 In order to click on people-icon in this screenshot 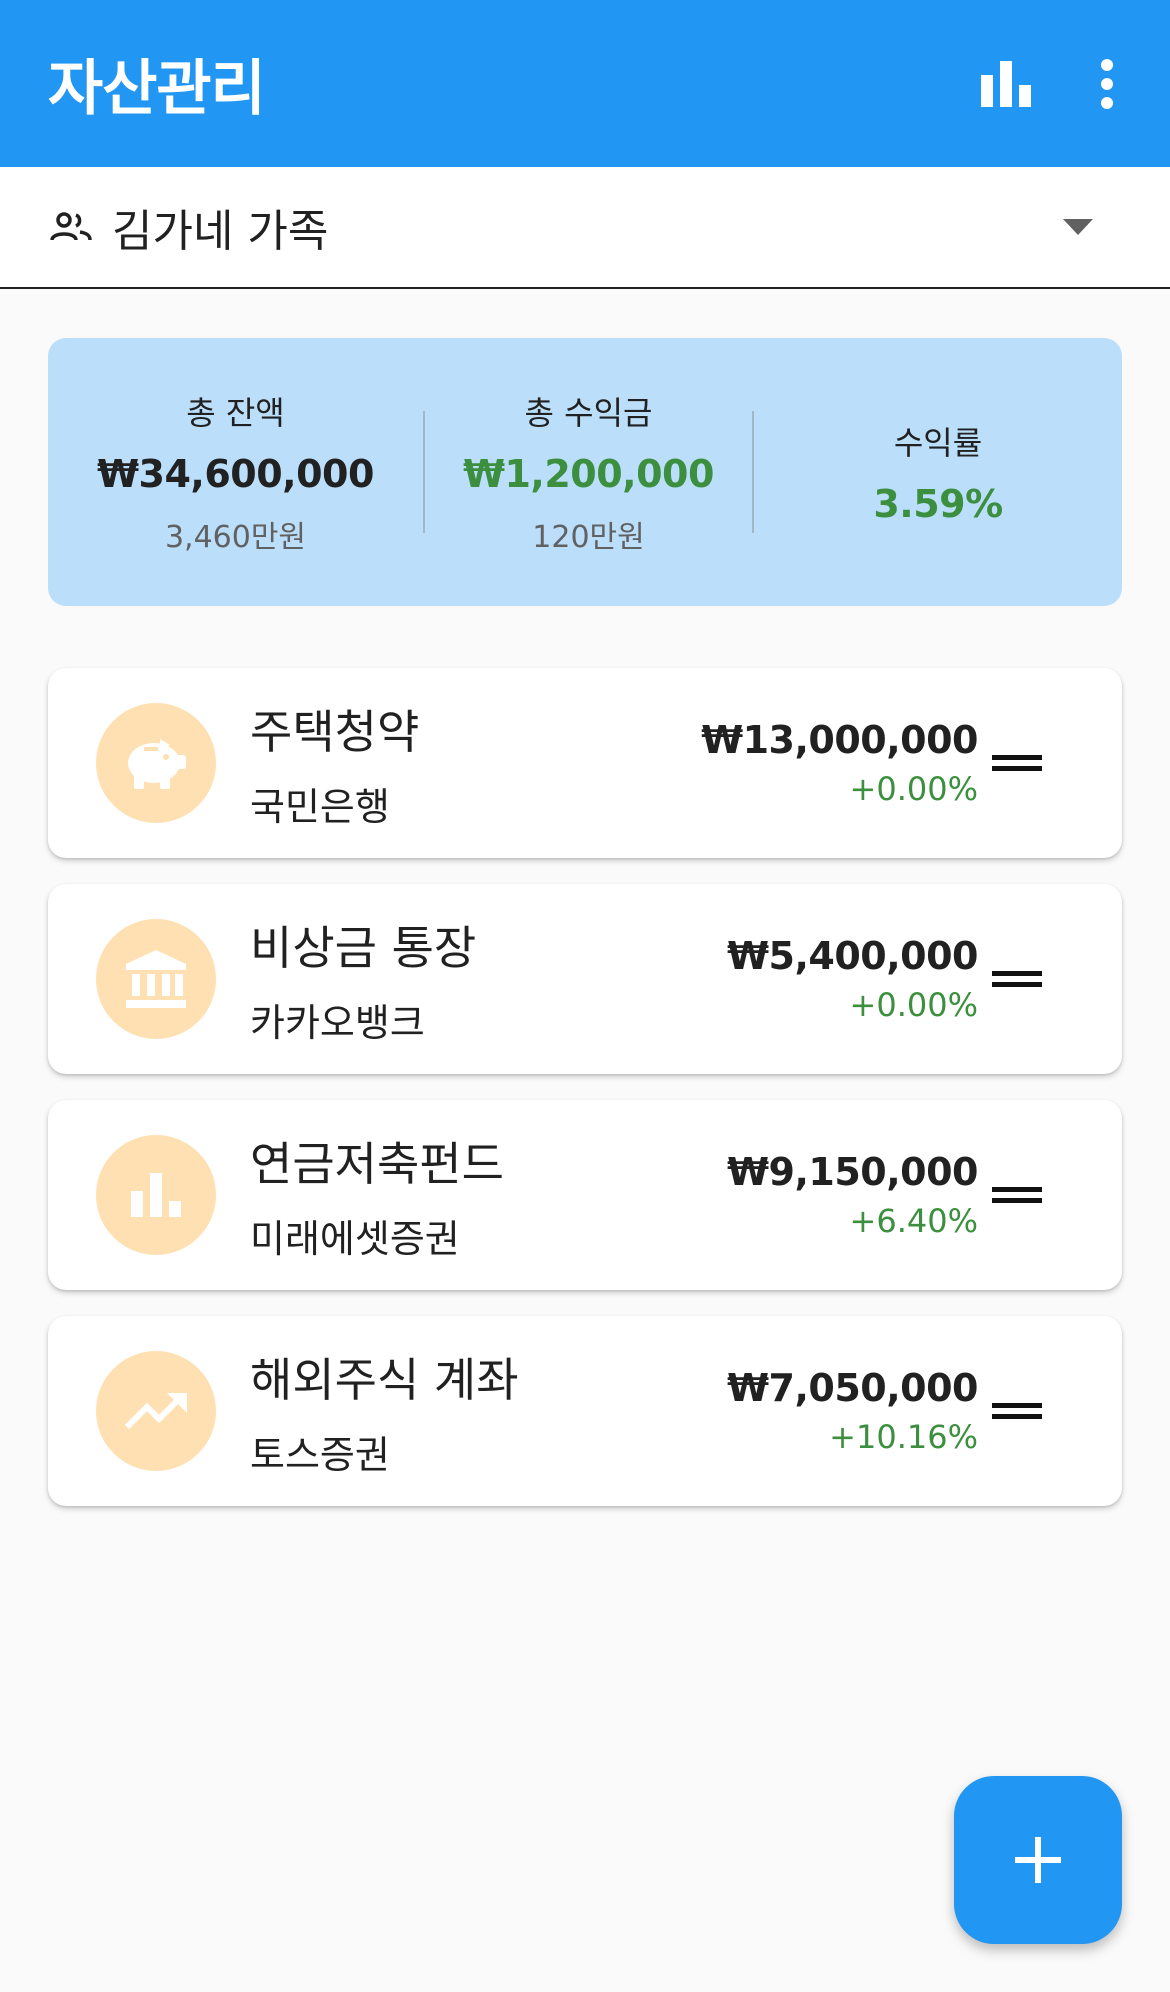, I will do `click(72, 227)`.